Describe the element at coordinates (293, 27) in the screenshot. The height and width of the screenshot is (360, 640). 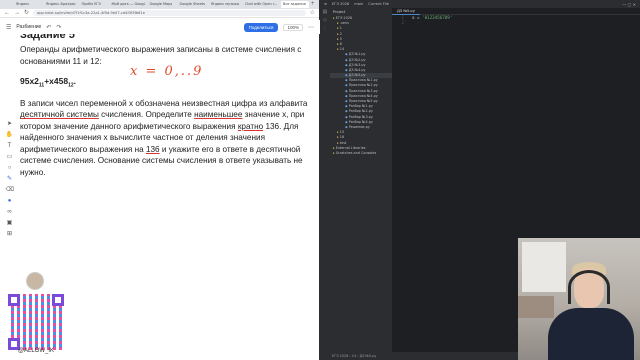
I see `zoom-level: 100%` at that location.